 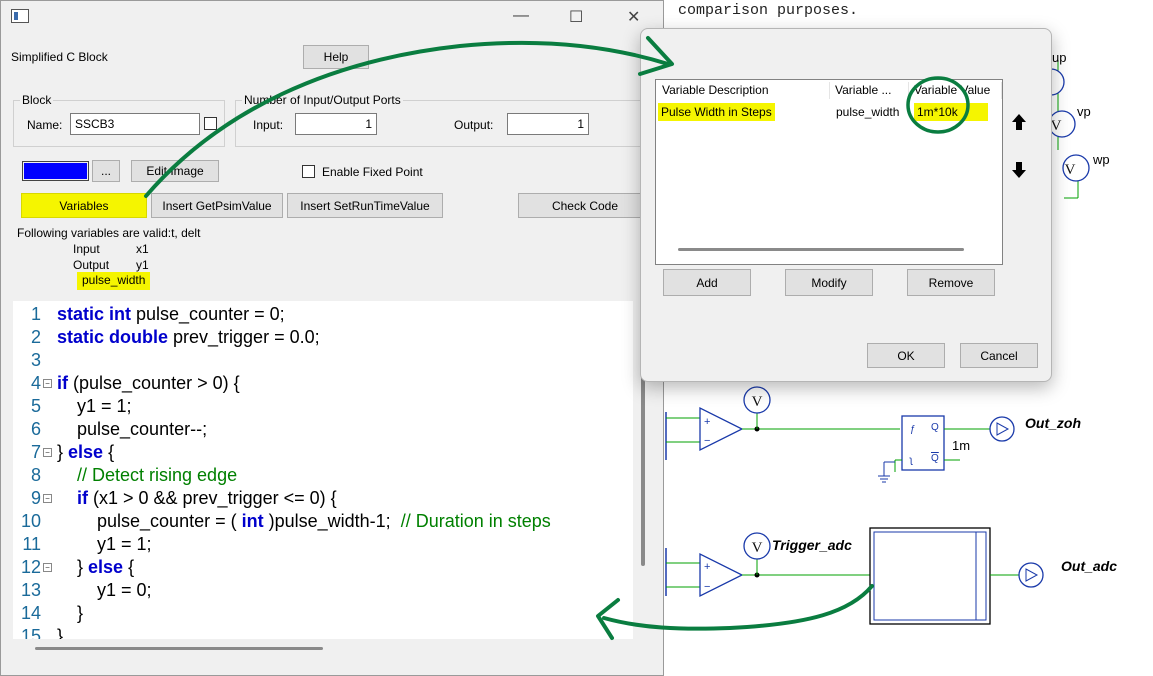 I want to click on output-row-value: y1, so click(x=142, y=265).